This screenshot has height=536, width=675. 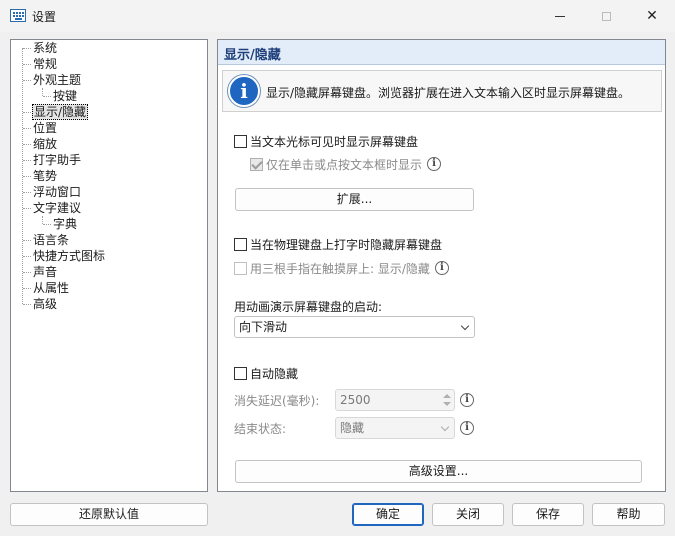 I want to click on panel-header: 显示/隐藏, so click(x=441, y=52).